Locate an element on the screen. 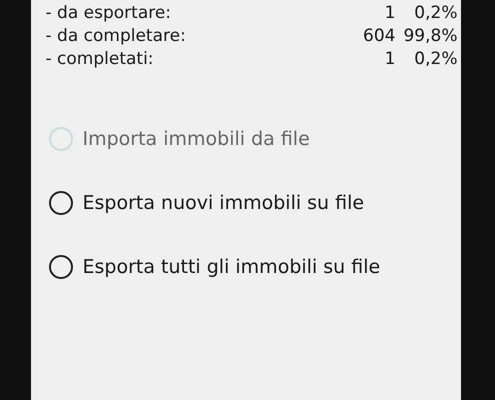 This screenshot has width=495, height=400. option-label: Esporta tutti gli immobili su file is located at coordinates (231, 267).